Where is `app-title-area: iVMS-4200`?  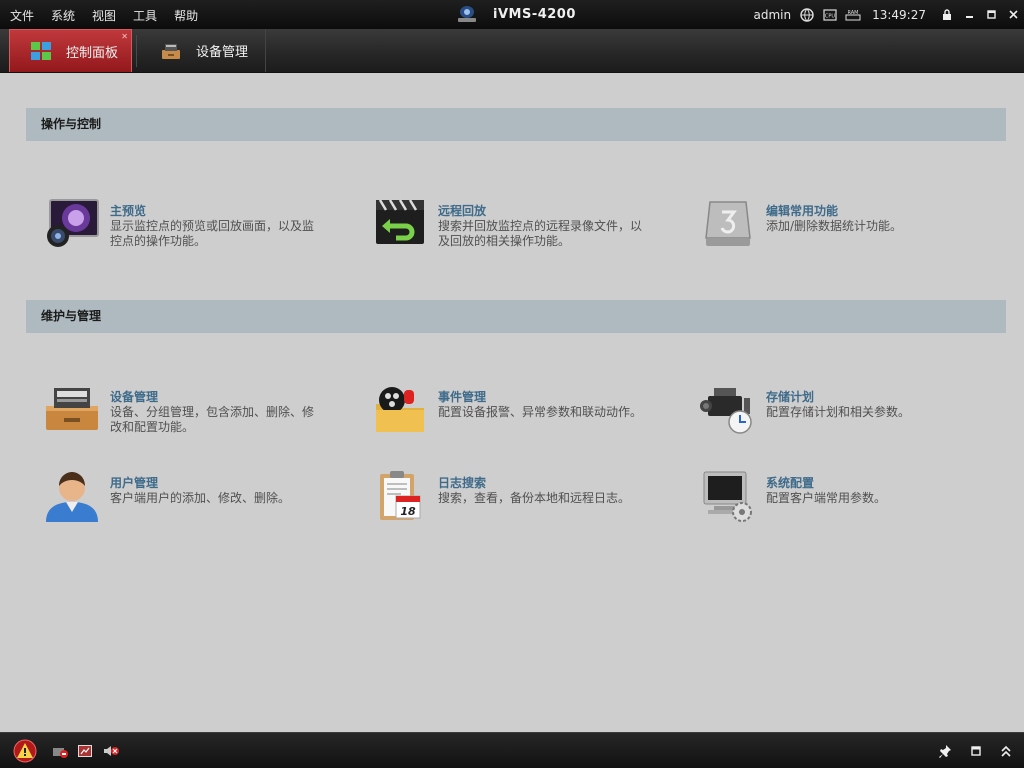
app-title-area: iVMS-4200 is located at coordinates (515, 14).